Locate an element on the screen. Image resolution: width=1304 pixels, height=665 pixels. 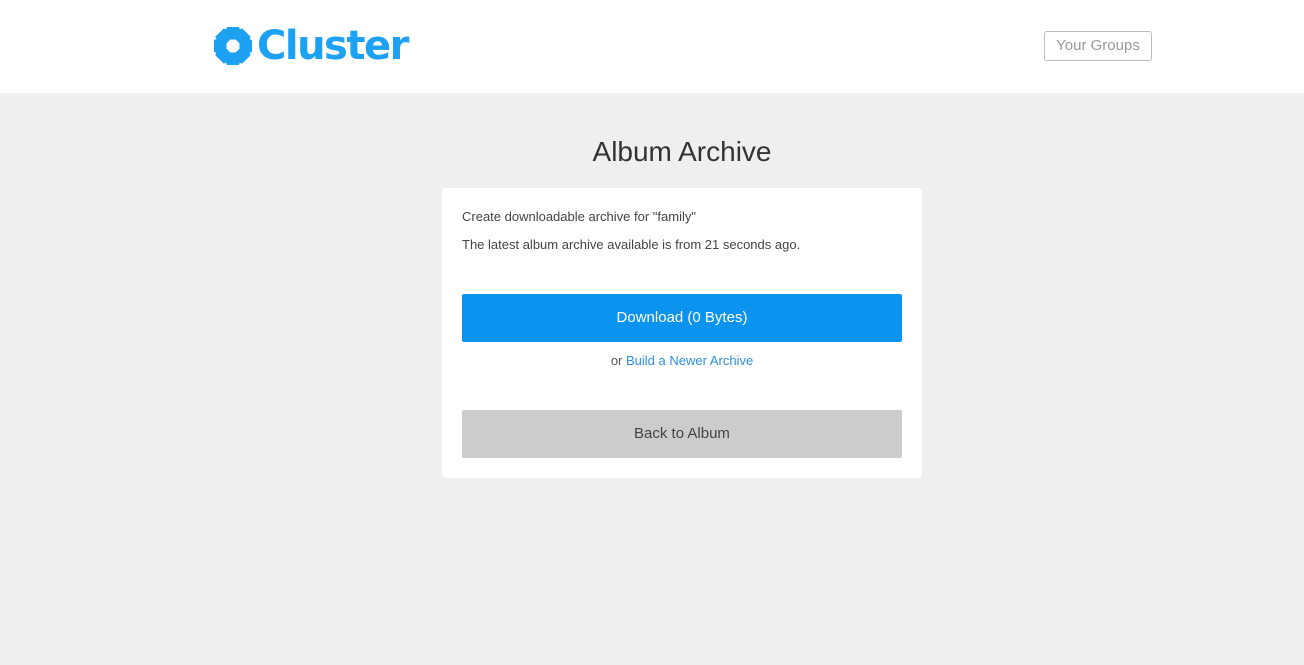
build-newer-archive-link: Build a Newer Archive is located at coordinates (689, 360).